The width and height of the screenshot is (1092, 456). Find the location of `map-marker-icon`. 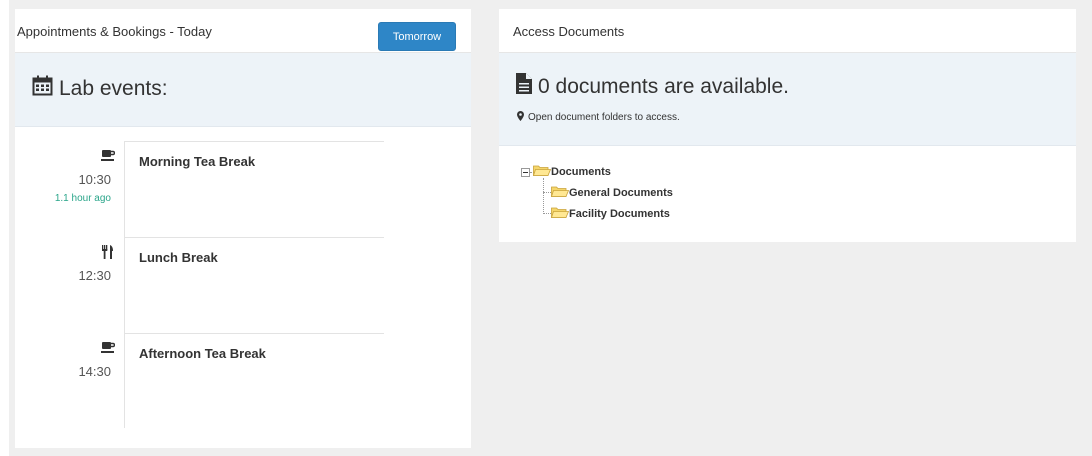

map-marker-icon is located at coordinates (522, 117).